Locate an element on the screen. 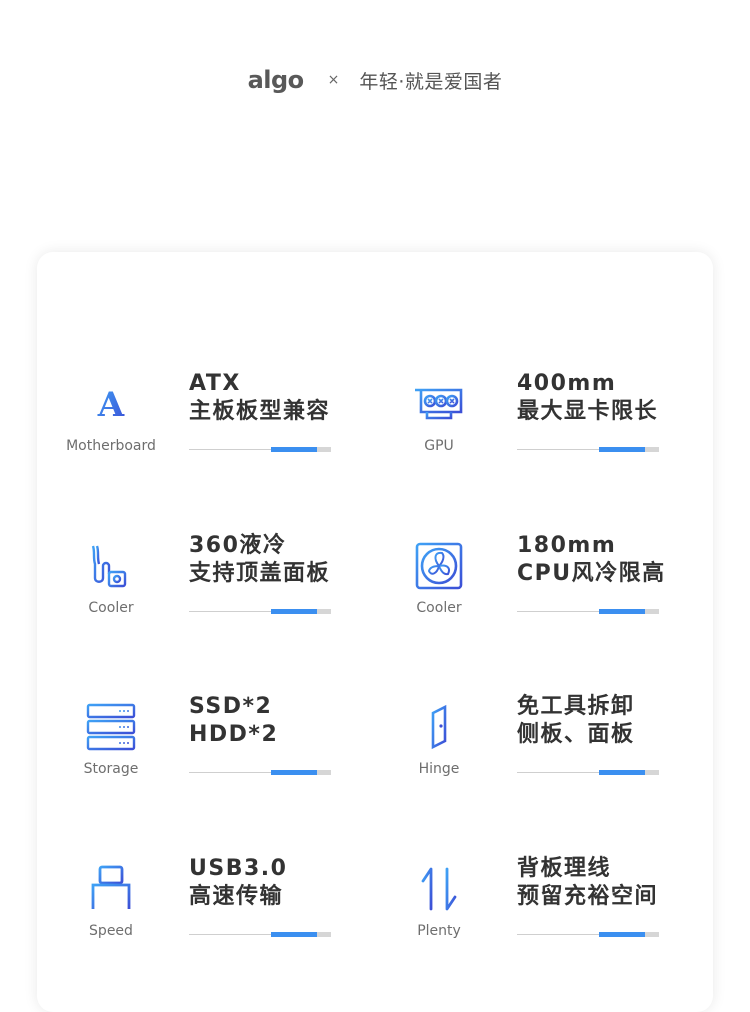  feature-title: USB3.0 高速传输 is located at coordinates (238, 883).